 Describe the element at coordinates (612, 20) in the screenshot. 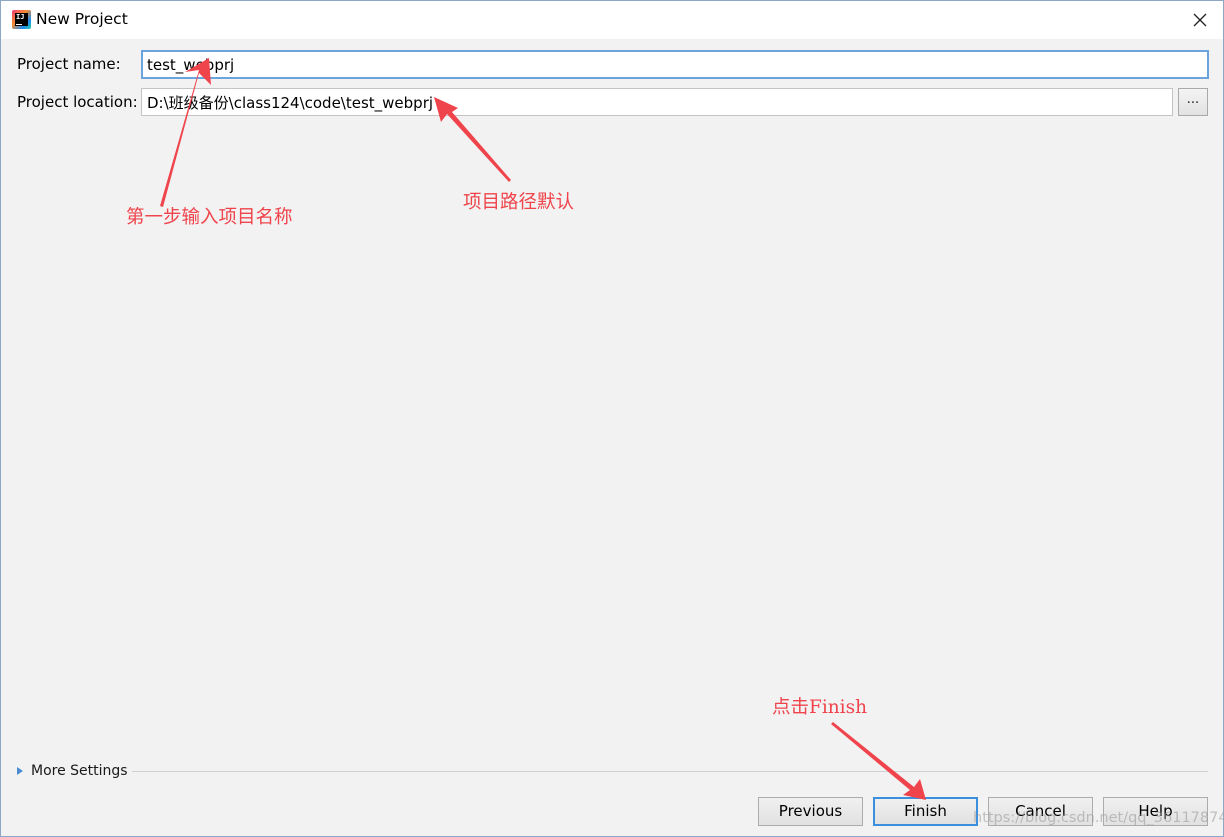

I see `title-bar: IJ New Project` at that location.